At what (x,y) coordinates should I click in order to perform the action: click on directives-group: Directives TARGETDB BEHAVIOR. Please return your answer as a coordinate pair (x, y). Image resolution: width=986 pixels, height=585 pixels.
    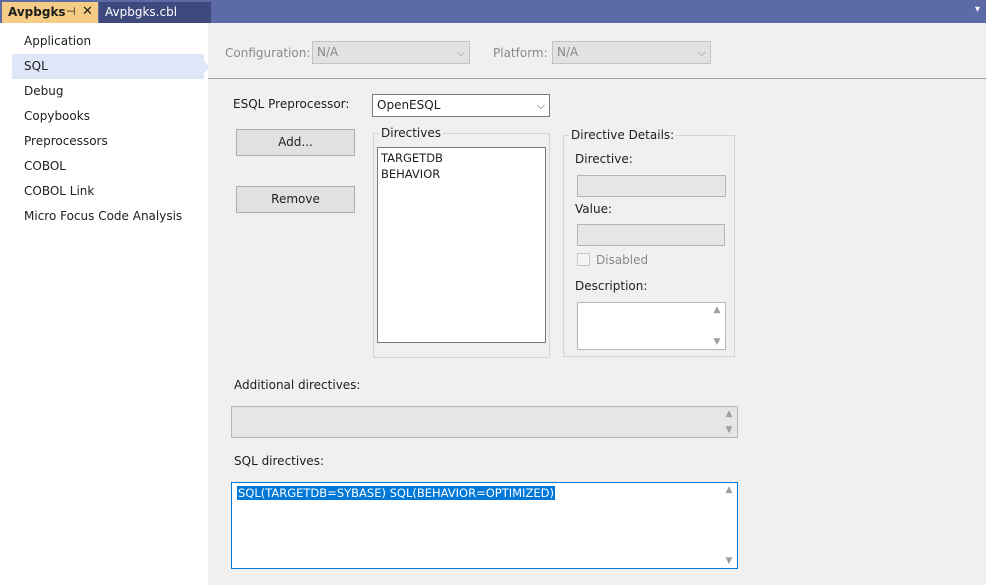
    Looking at the image, I should click on (461, 242).